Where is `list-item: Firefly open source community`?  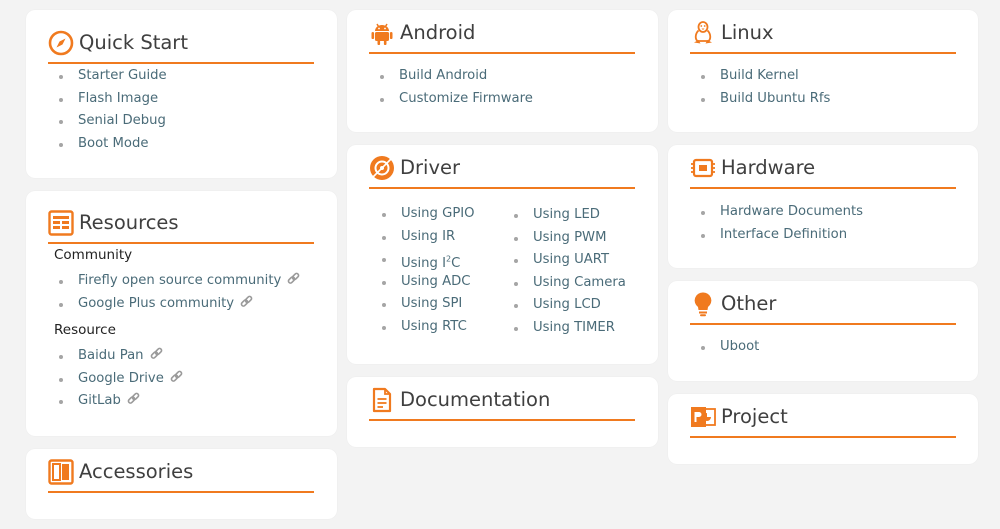
list-item: Firefly open source community is located at coordinates (177, 281).